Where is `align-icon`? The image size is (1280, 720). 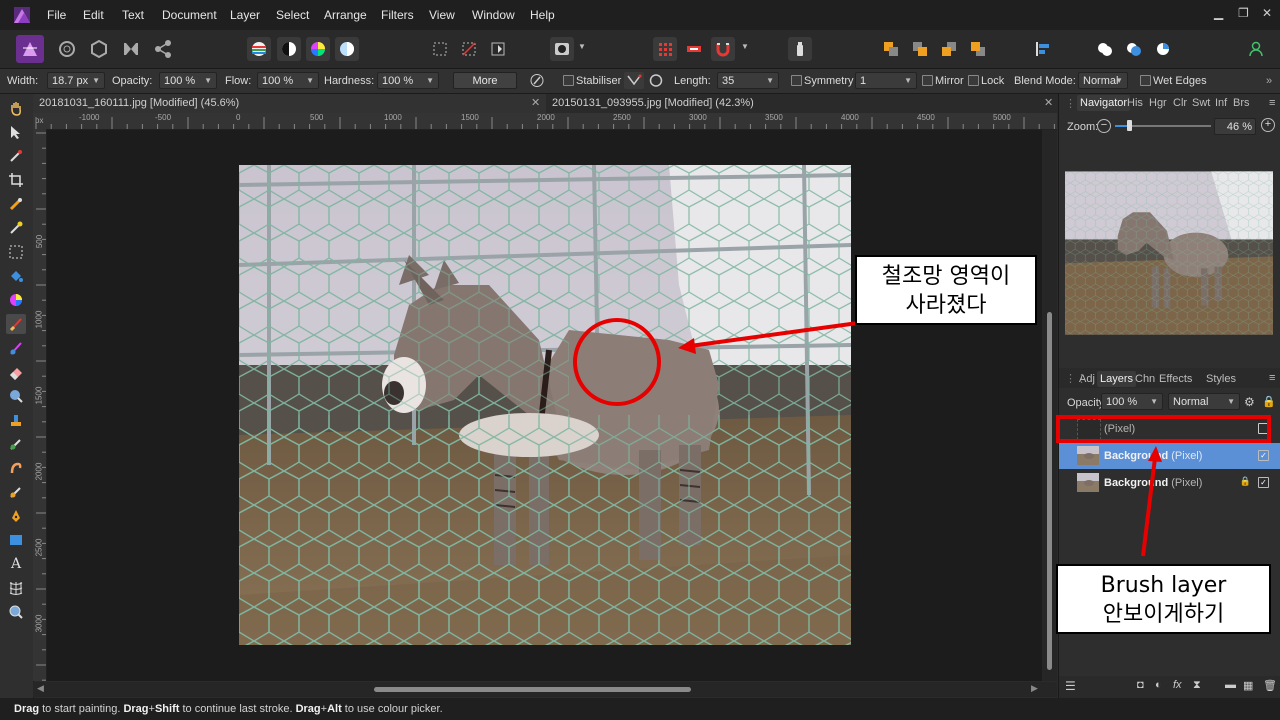
align-icon is located at coordinates (1042, 49).